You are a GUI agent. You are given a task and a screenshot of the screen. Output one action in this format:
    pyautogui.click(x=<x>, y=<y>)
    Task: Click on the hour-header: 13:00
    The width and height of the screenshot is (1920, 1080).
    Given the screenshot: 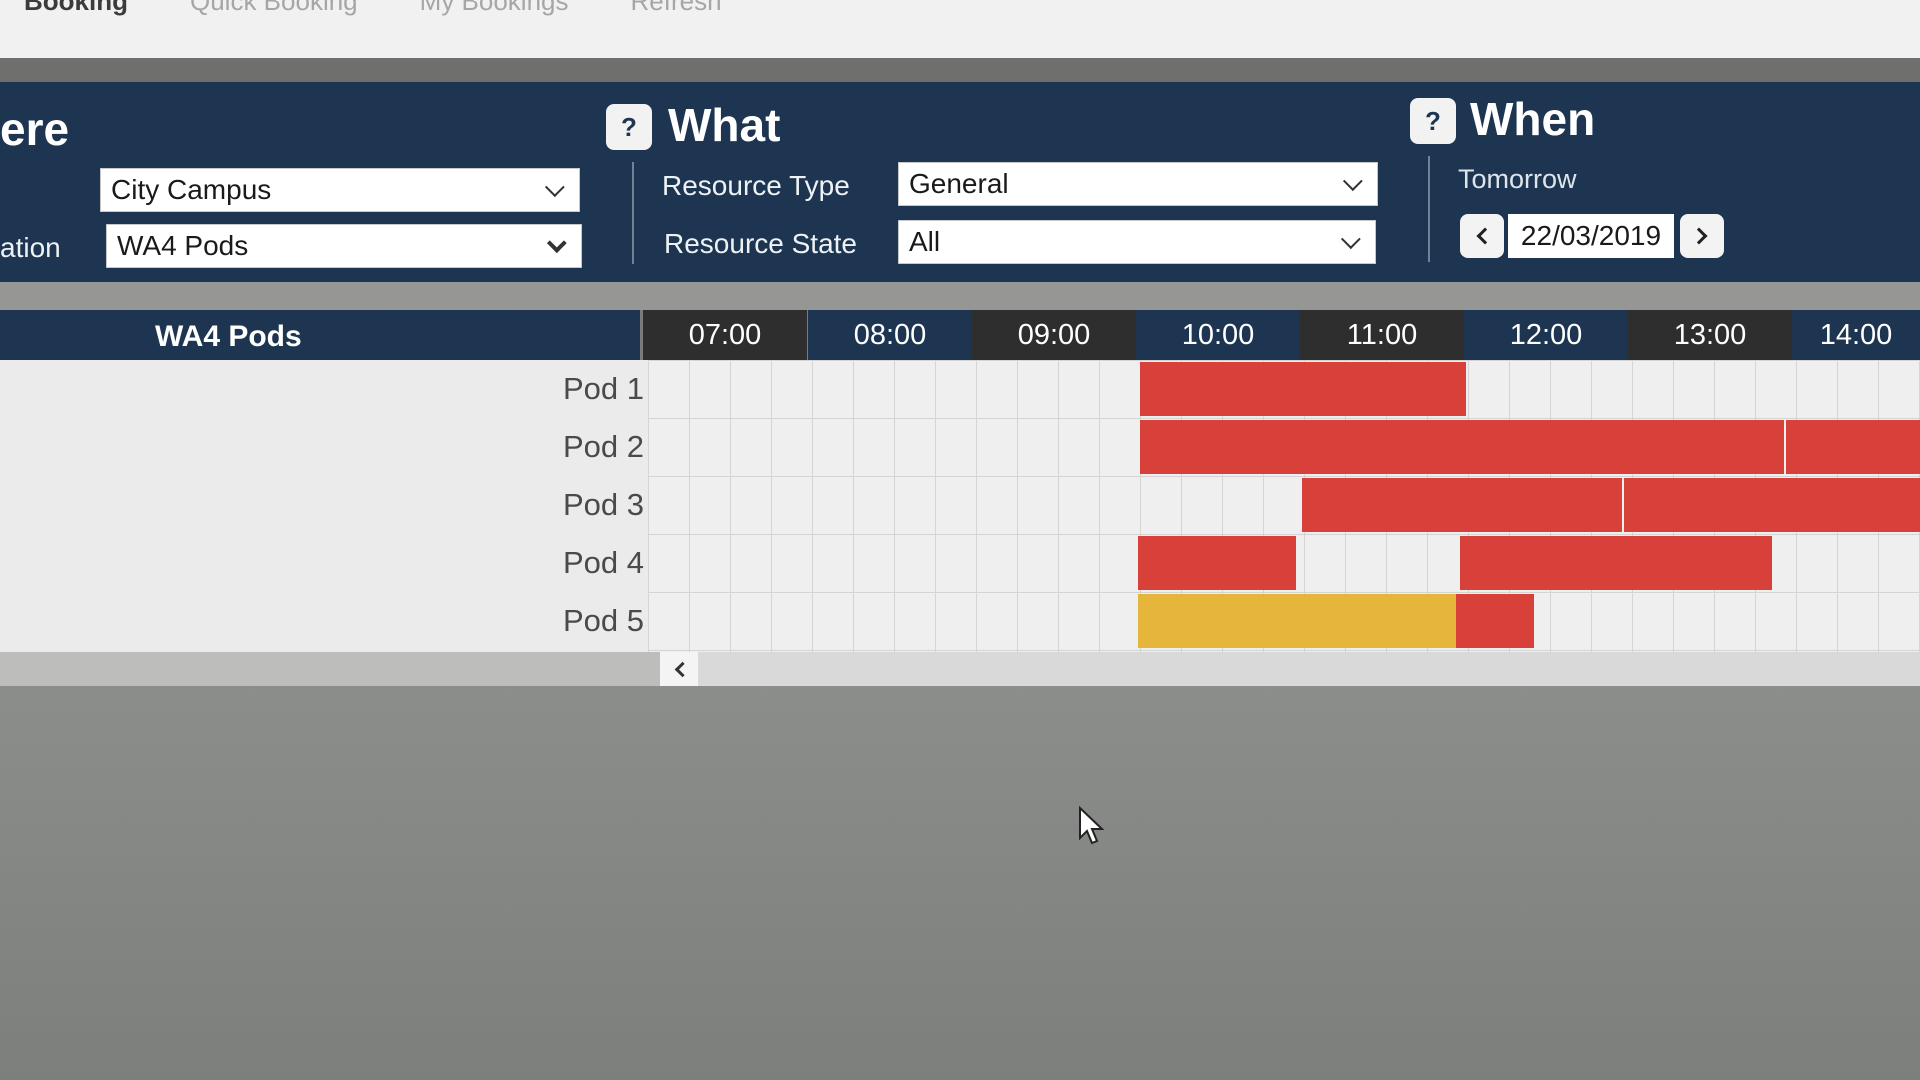 What is the action you would take?
    pyautogui.click(x=1710, y=335)
    